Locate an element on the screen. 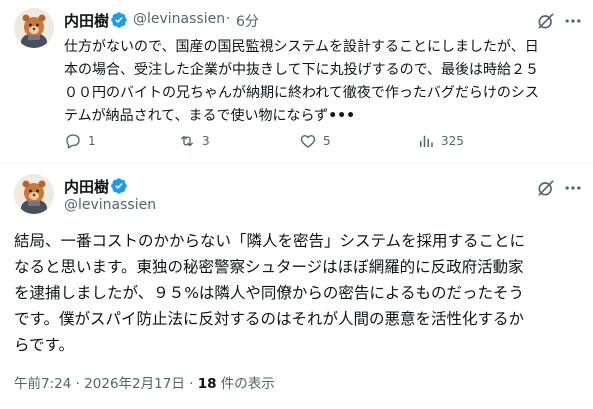 This screenshot has width=593, height=409. tweet-meta: 午前7:24 · 2026年2月17日 · 18 件の表示 is located at coordinates (144, 382).